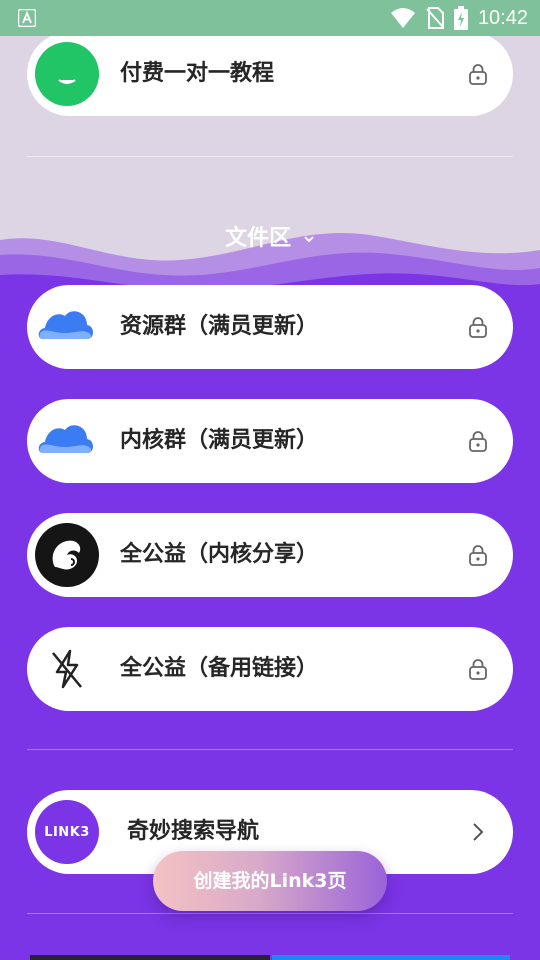 The height and width of the screenshot is (960, 540). What do you see at coordinates (402, 18) in the screenshot?
I see `wifi-icon` at bounding box center [402, 18].